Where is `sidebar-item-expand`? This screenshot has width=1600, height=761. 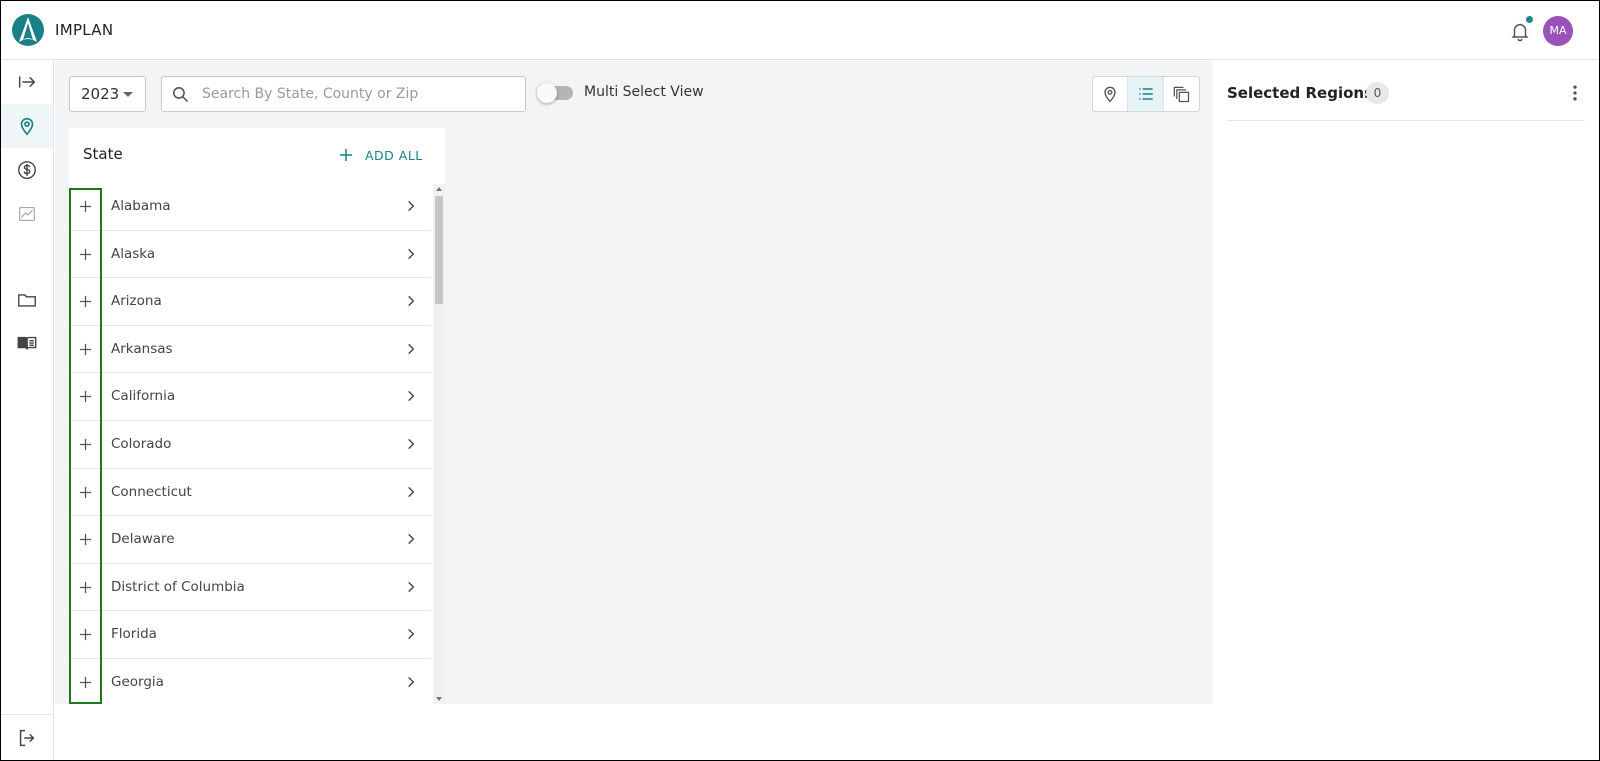
sidebar-item-expand is located at coordinates (27, 82).